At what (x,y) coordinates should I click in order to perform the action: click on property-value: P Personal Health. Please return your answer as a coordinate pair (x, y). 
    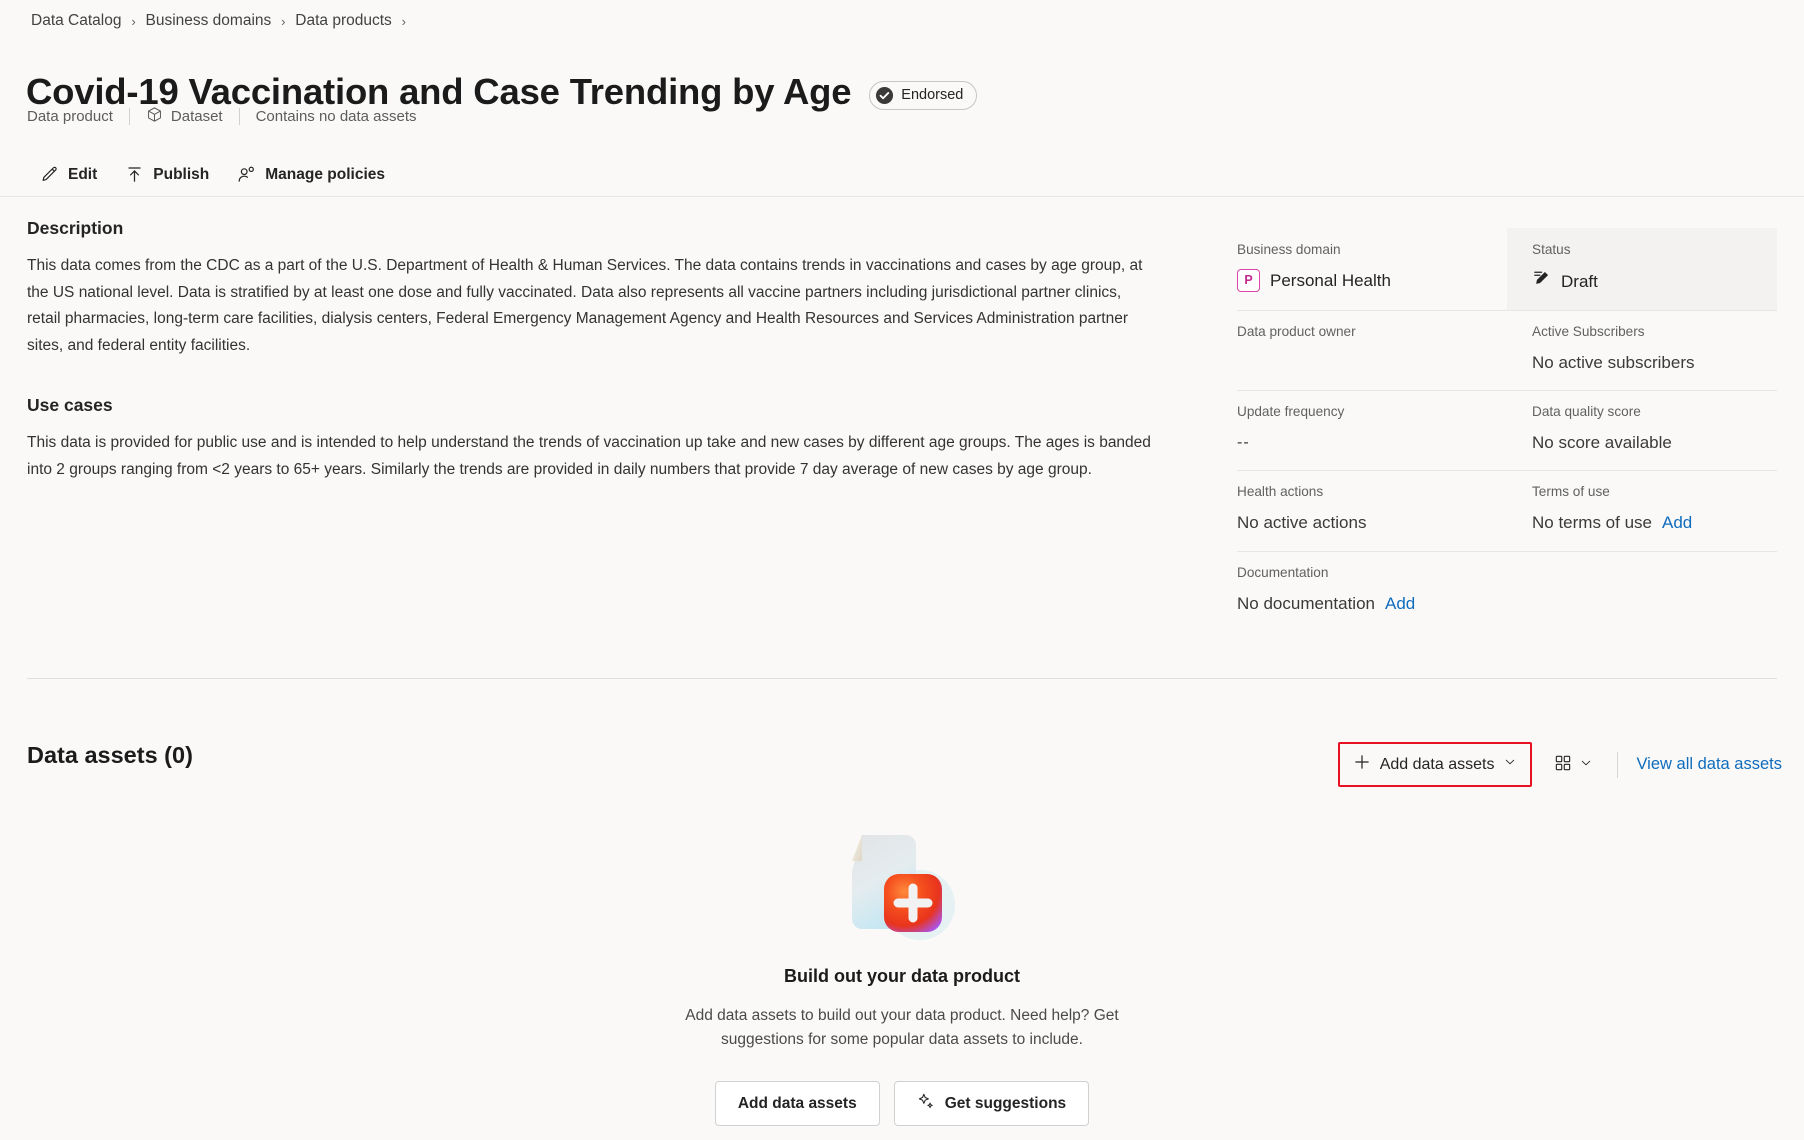
    Looking at the image, I should click on (1372, 281).